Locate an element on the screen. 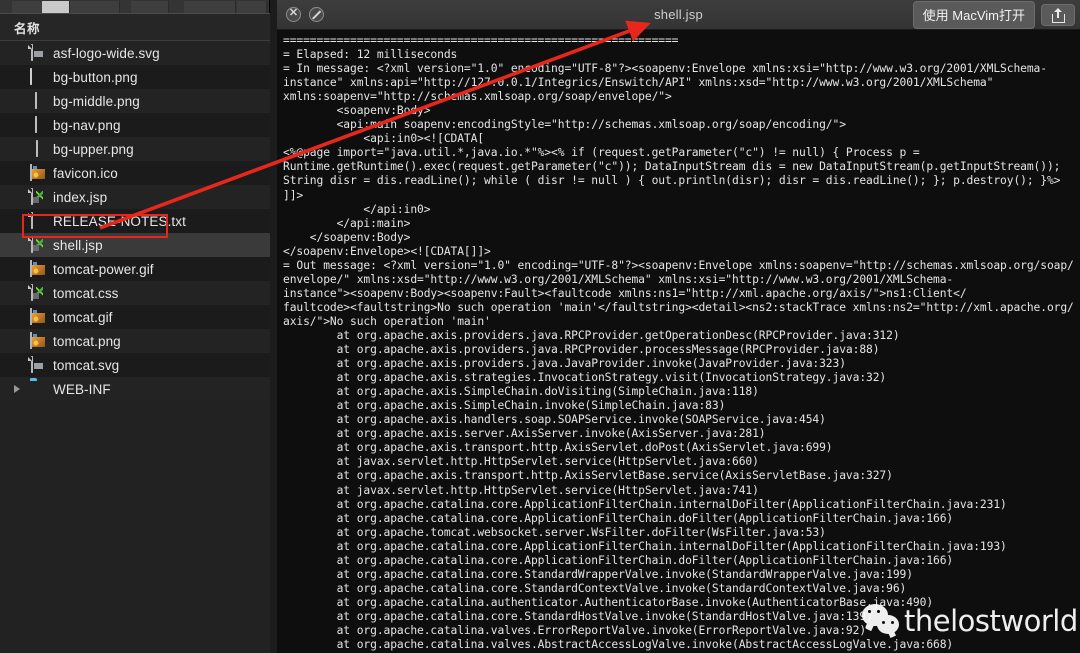 Image resolution: width=1080 pixels, height=653 pixels. list-item: bg-upper.png is located at coordinates (135, 149).